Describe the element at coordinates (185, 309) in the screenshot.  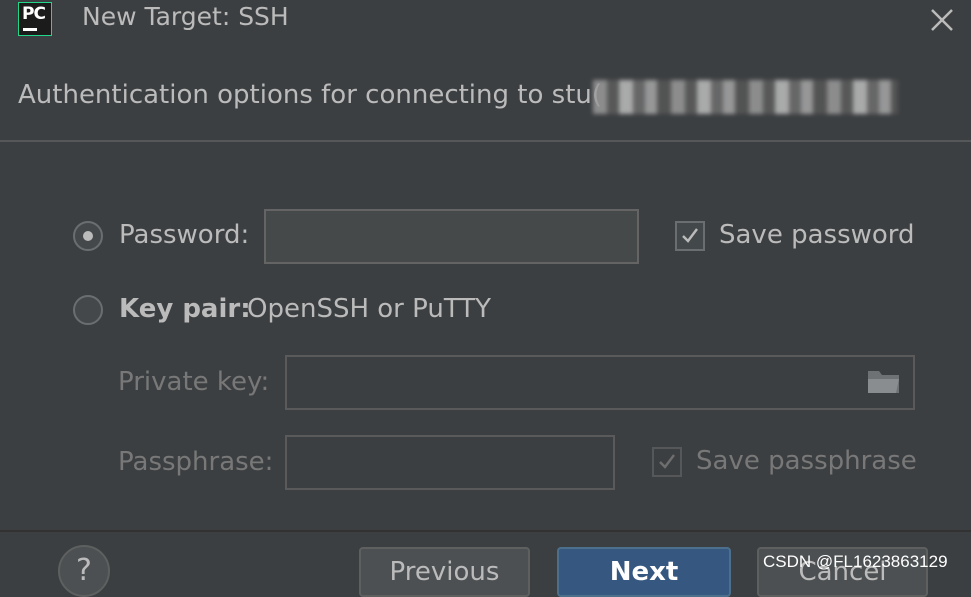
I see `key-pair-label: Key pair:` at that location.